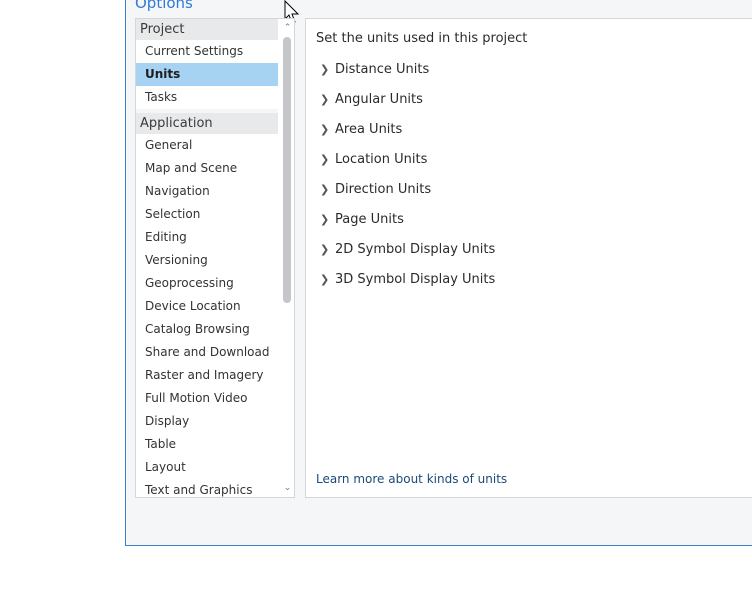  What do you see at coordinates (164, 6) in the screenshot?
I see `dialog-title: Options` at bounding box center [164, 6].